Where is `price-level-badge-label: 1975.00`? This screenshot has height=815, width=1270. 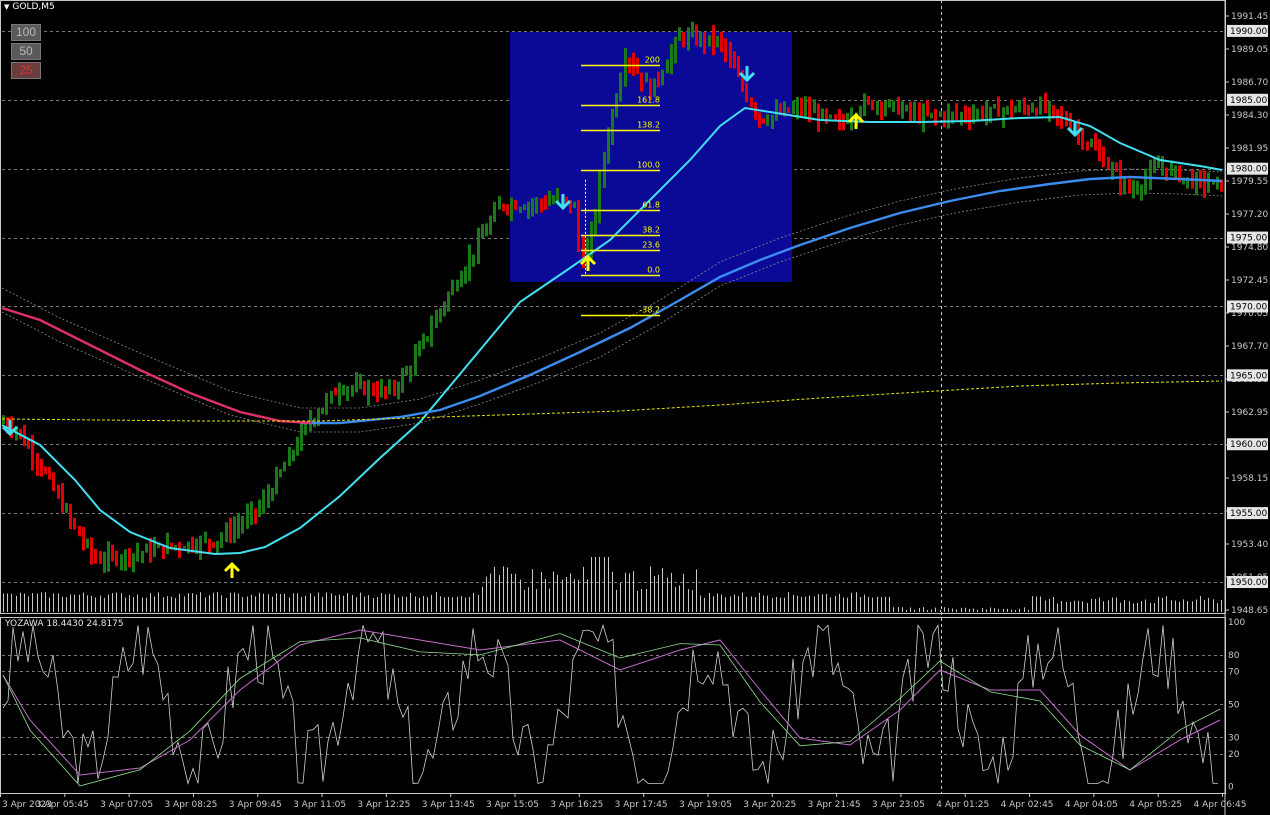
price-level-badge-label: 1975.00 is located at coordinates (1248, 239).